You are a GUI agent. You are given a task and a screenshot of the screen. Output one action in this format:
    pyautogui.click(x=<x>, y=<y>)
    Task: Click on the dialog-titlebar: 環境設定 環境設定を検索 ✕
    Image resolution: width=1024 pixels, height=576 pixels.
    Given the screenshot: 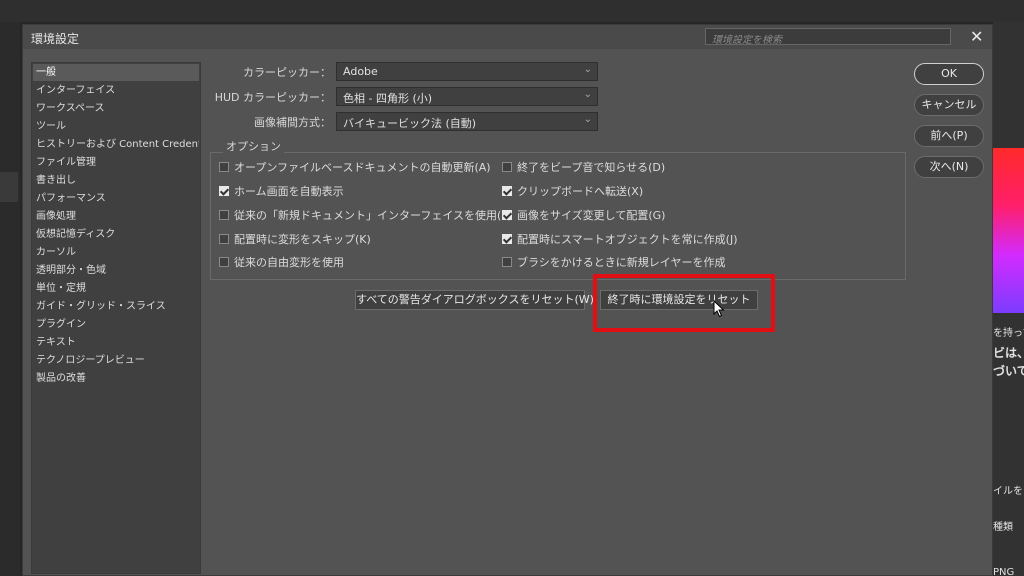 What is the action you would take?
    pyautogui.click(x=507, y=37)
    